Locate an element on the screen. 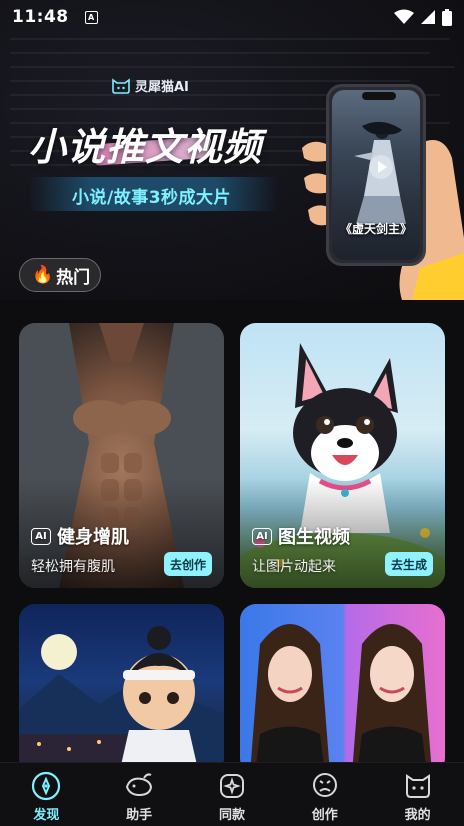 This screenshot has width=464, height=826. card-title: 健身增肌 is located at coordinates (93, 537).